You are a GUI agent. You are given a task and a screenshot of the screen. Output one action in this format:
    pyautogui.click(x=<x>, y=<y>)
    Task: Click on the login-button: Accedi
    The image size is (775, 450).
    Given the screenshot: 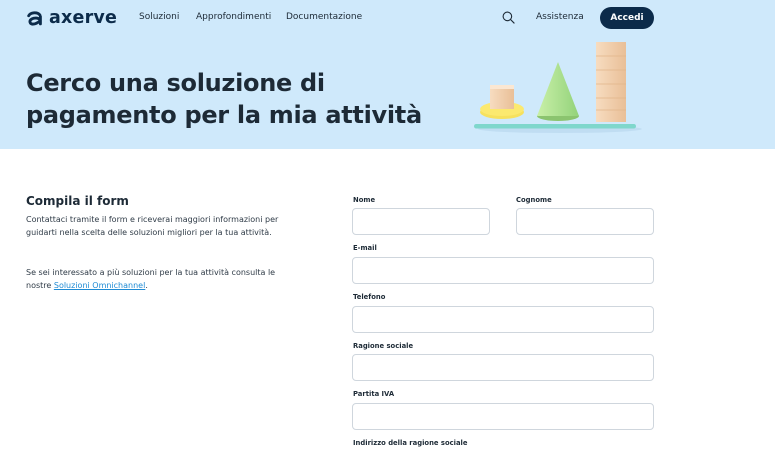 What is the action you would take?
    pyautogui.click(x=627, y=18)
    